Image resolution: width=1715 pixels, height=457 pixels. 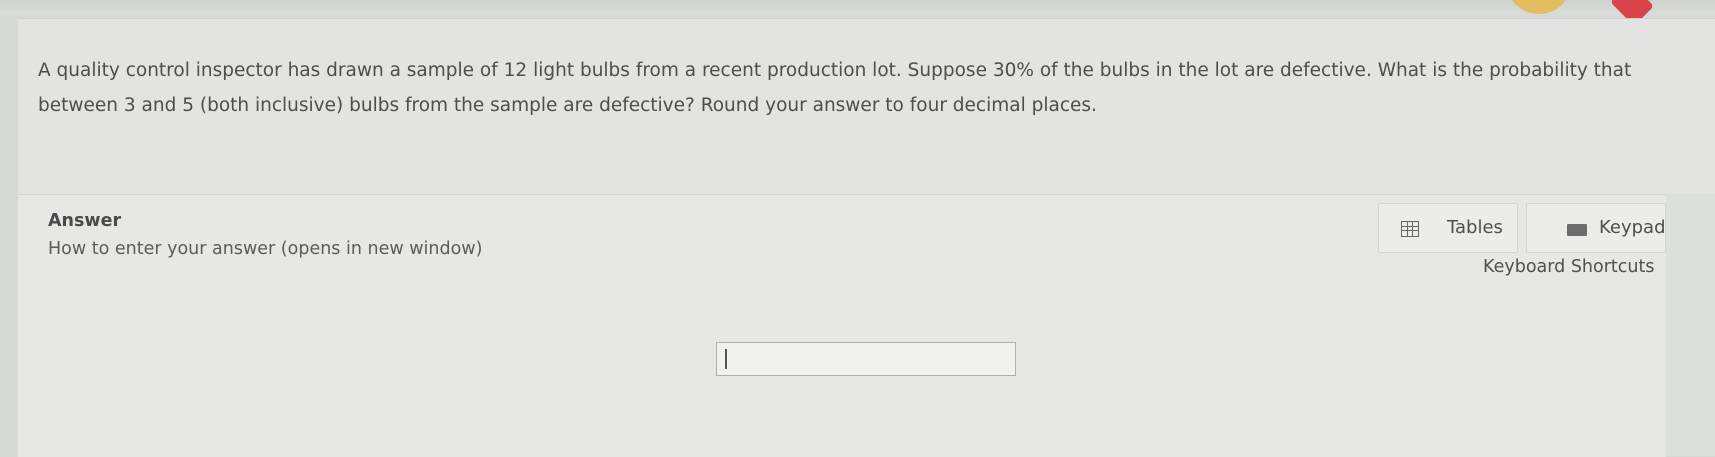 I want to click on right-margin, so click(x=1690, y=325).